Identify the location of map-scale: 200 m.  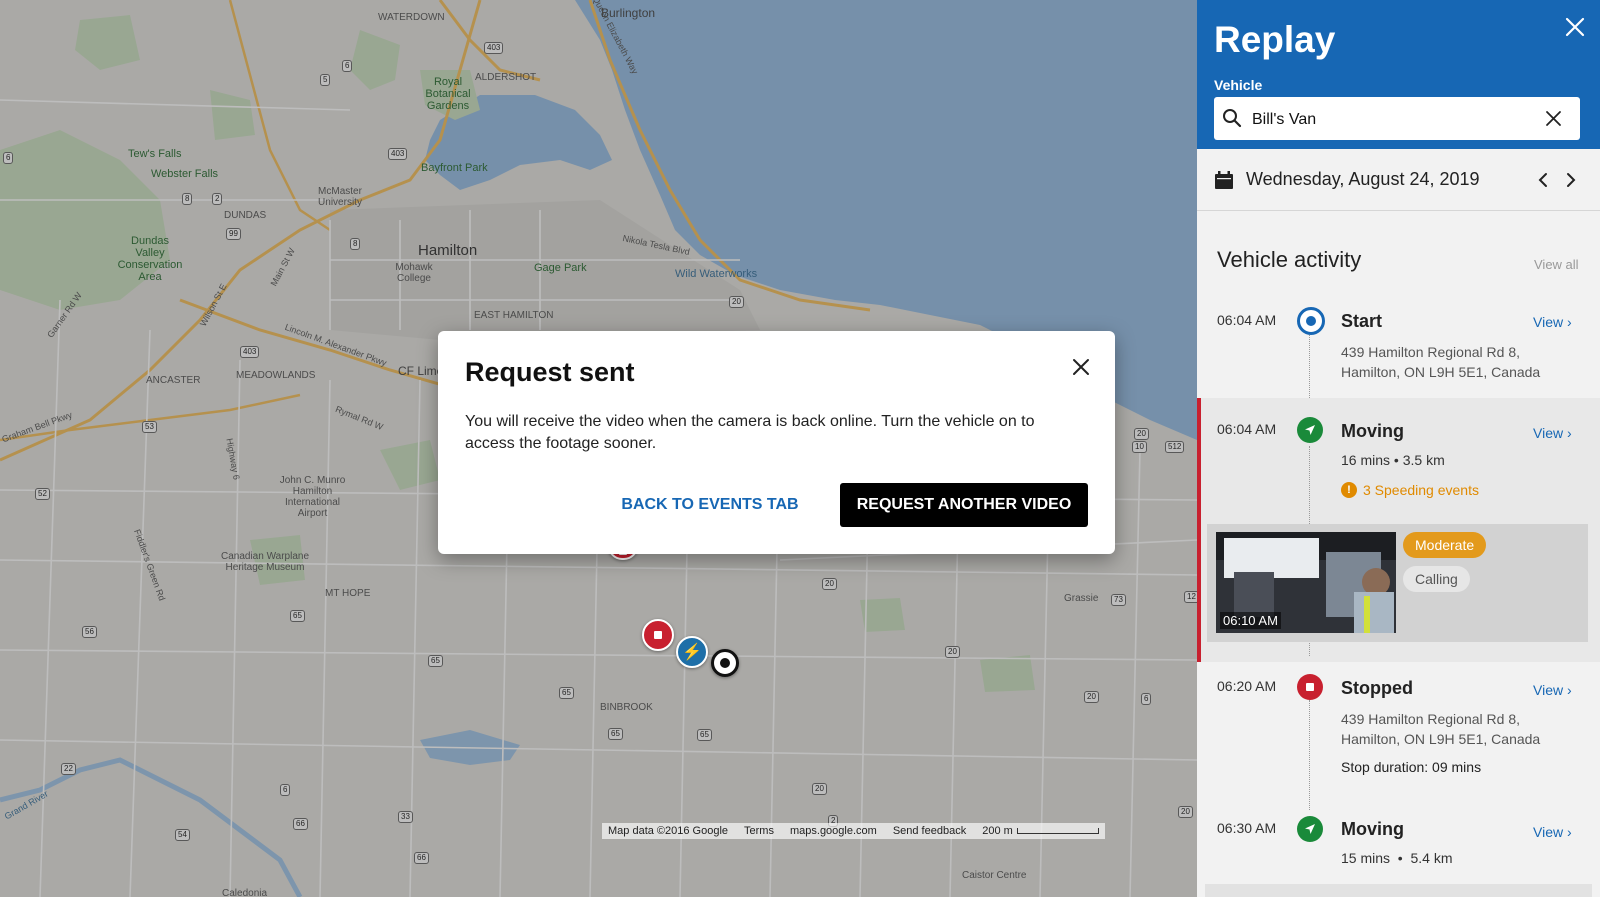
(1040, 831).